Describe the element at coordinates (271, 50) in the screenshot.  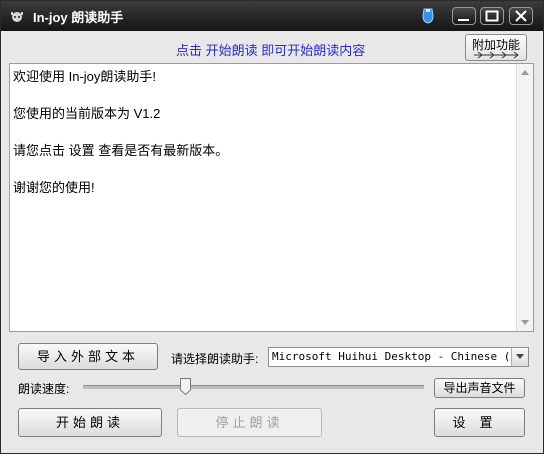
I see `hint-text: 点击 开始朗读 即可开始朗读内容` at that location.